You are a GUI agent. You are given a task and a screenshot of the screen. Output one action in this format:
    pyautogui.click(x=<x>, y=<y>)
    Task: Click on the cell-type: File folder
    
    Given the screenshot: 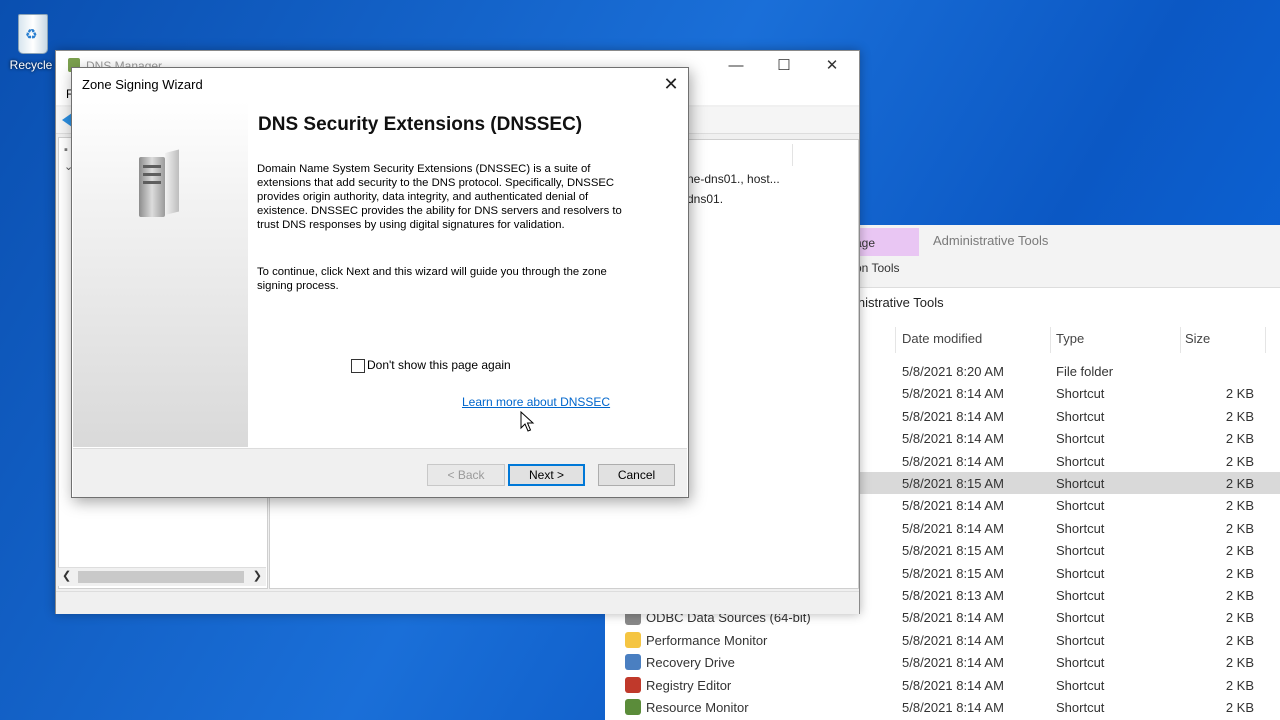 What is the action you would take?
    pyautogui.click(x=1085, y=371)
    